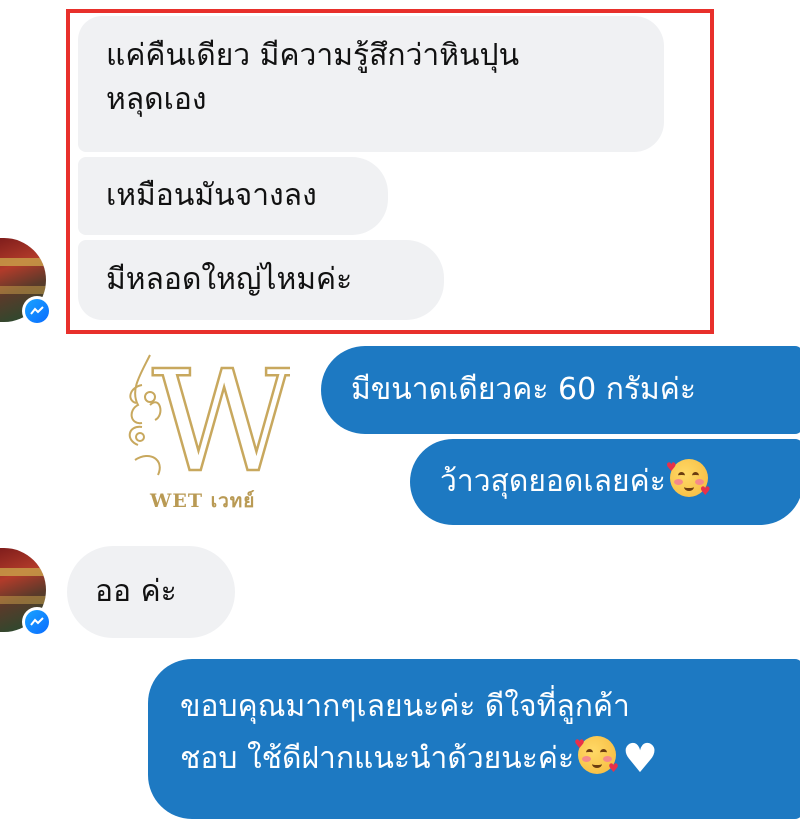 The width and height of the screenshot is (800, 819). I want to click on logo-letter: W, so click(221, 424).